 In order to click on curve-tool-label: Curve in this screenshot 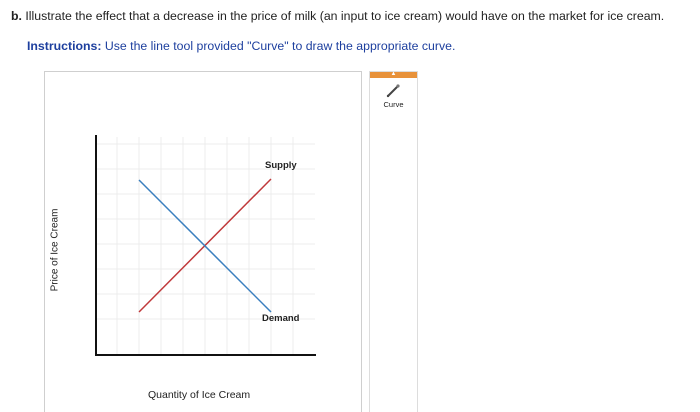, I will do `click(393, 104)`.